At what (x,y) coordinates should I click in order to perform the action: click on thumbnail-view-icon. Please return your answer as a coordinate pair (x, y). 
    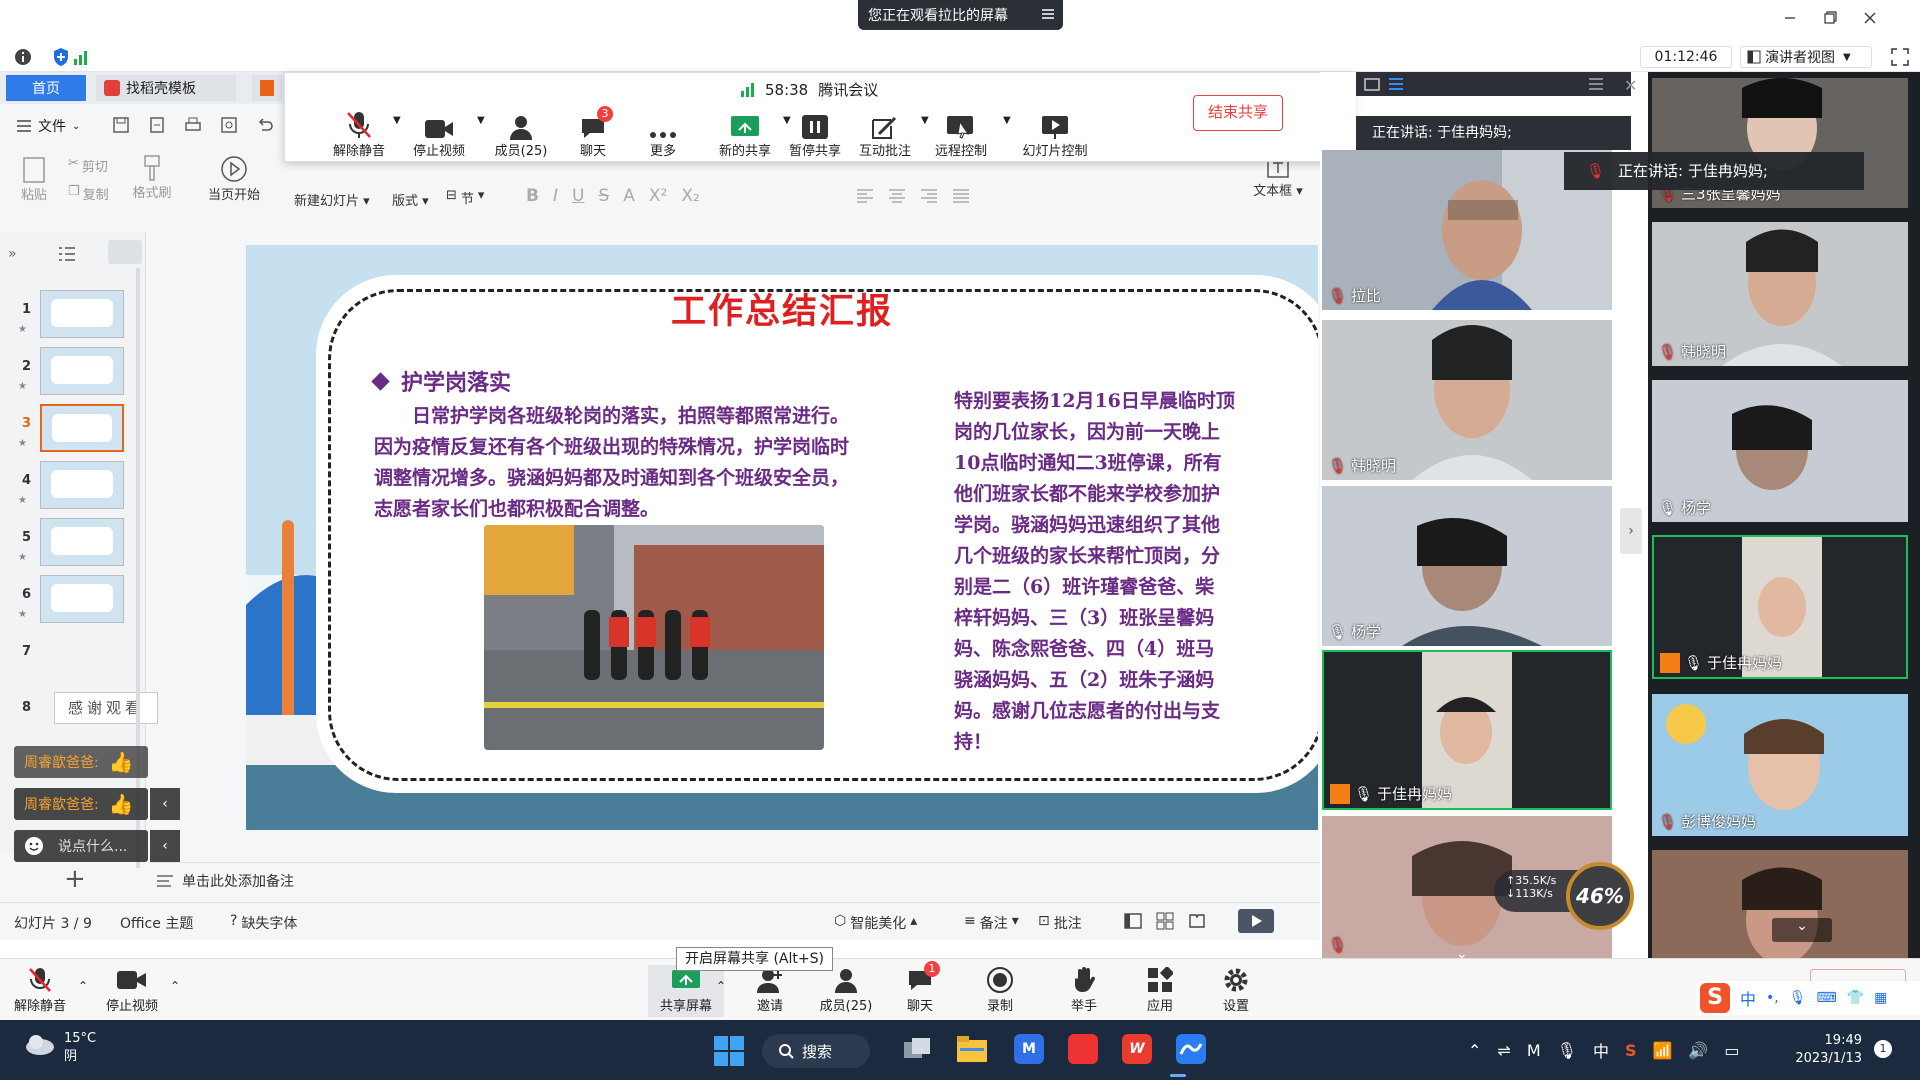
    Looking at the image, I should click on (125, 252).